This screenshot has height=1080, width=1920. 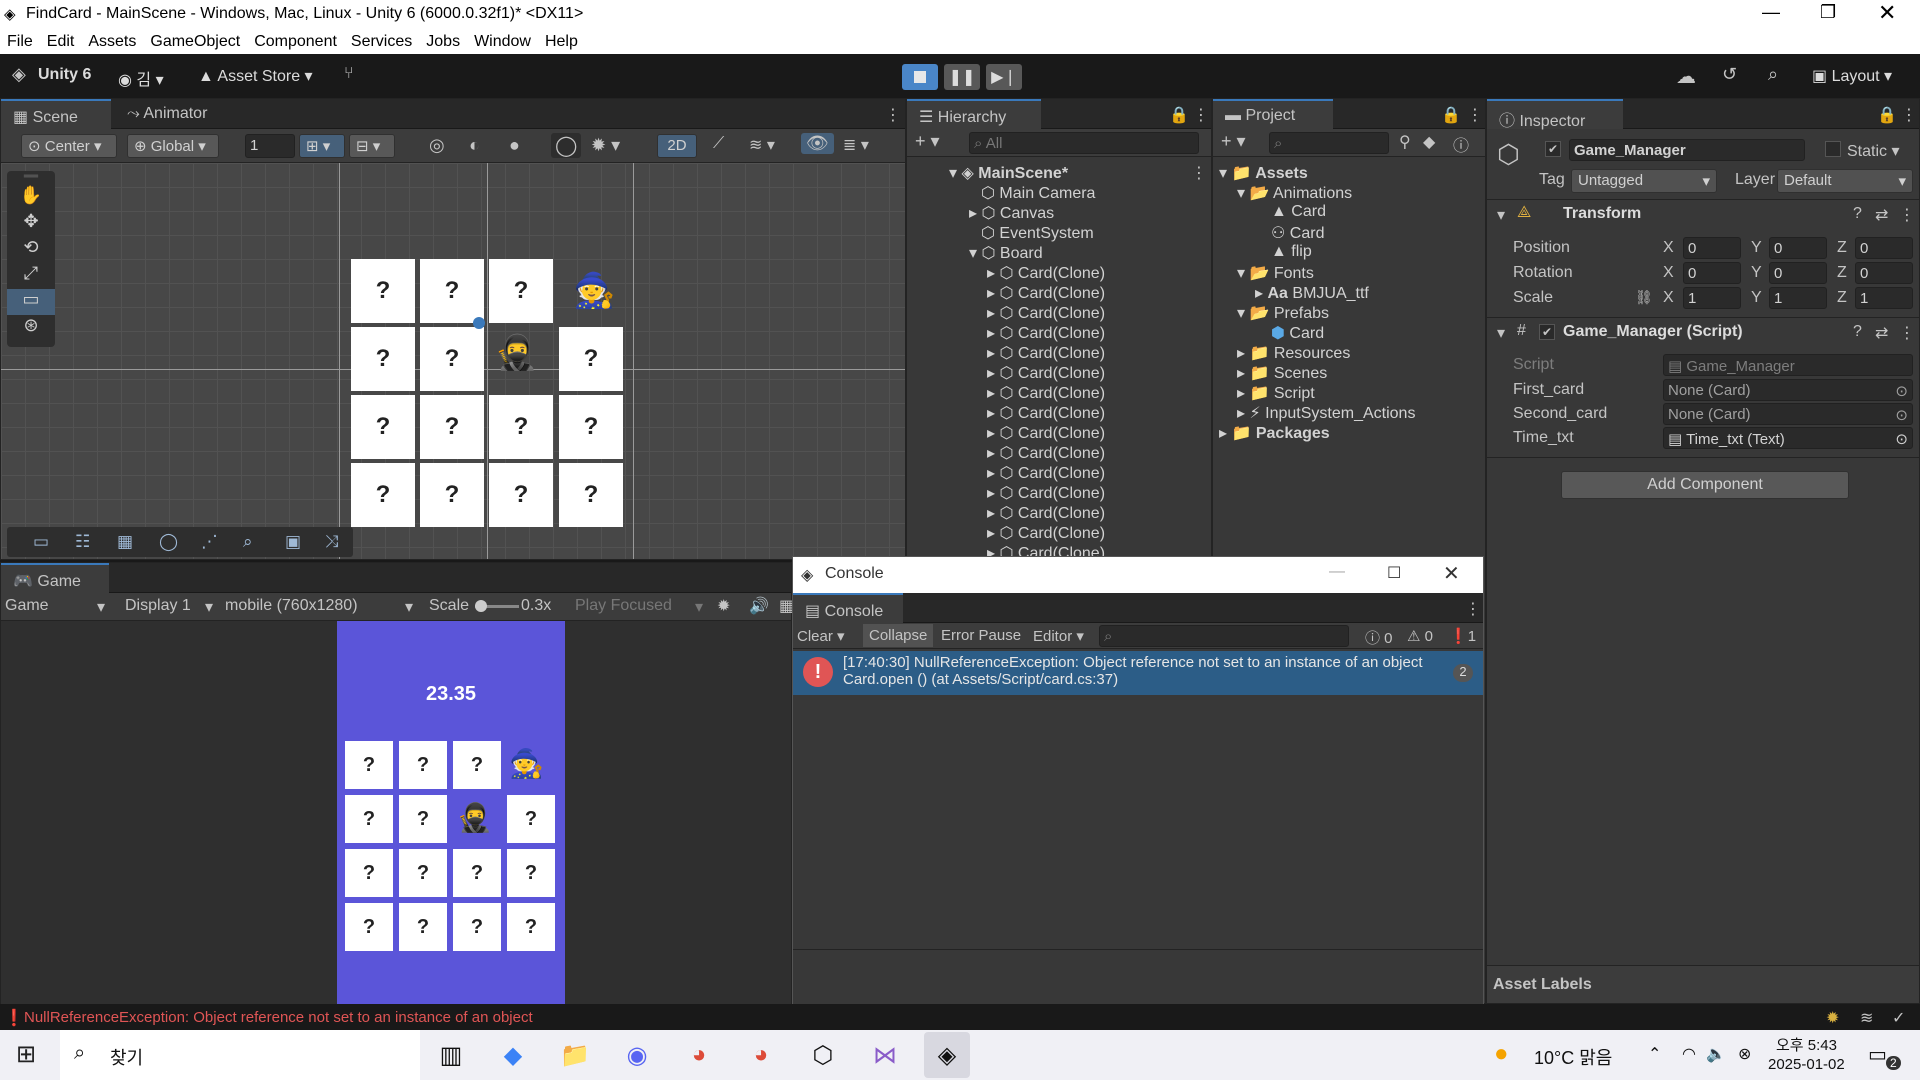 What do you see at coordinates (443, 40) in the screenshot?
I see `menu-jobs: Jobs` at bounding box center [443, 40].